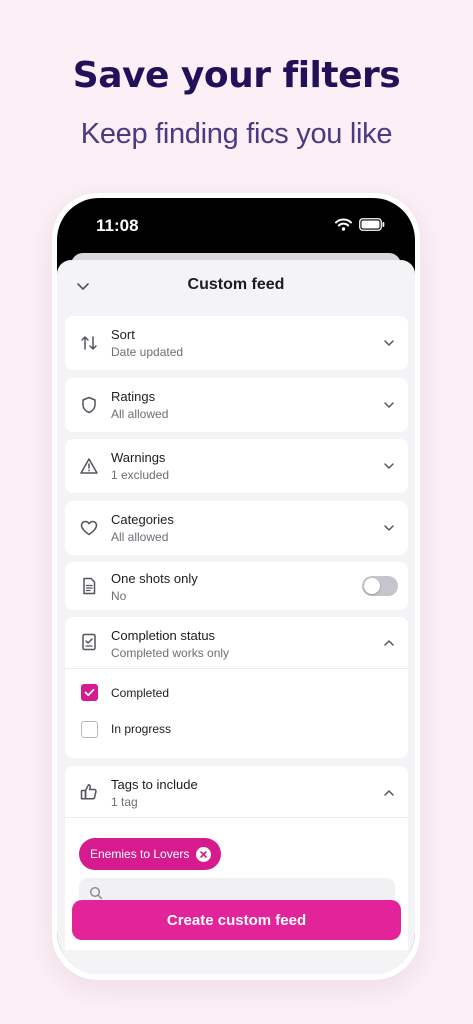 This screenshot has height=1024, width=473. I want to click on tag-chip: Enemies to Lovers, so click(150, 854).